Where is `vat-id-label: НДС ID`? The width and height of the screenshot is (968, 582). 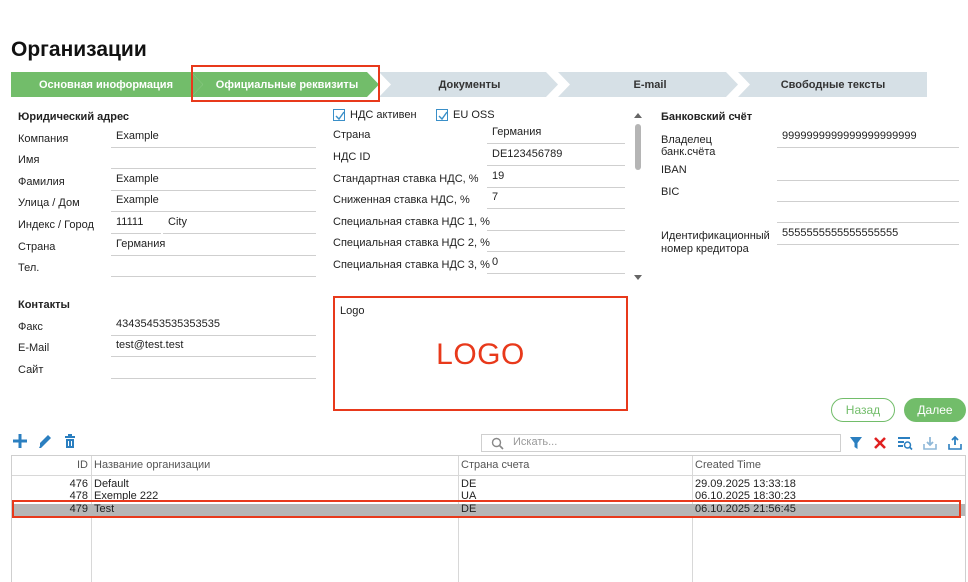
vat-id-label: НДС ID is located at coordinates (352, 157).